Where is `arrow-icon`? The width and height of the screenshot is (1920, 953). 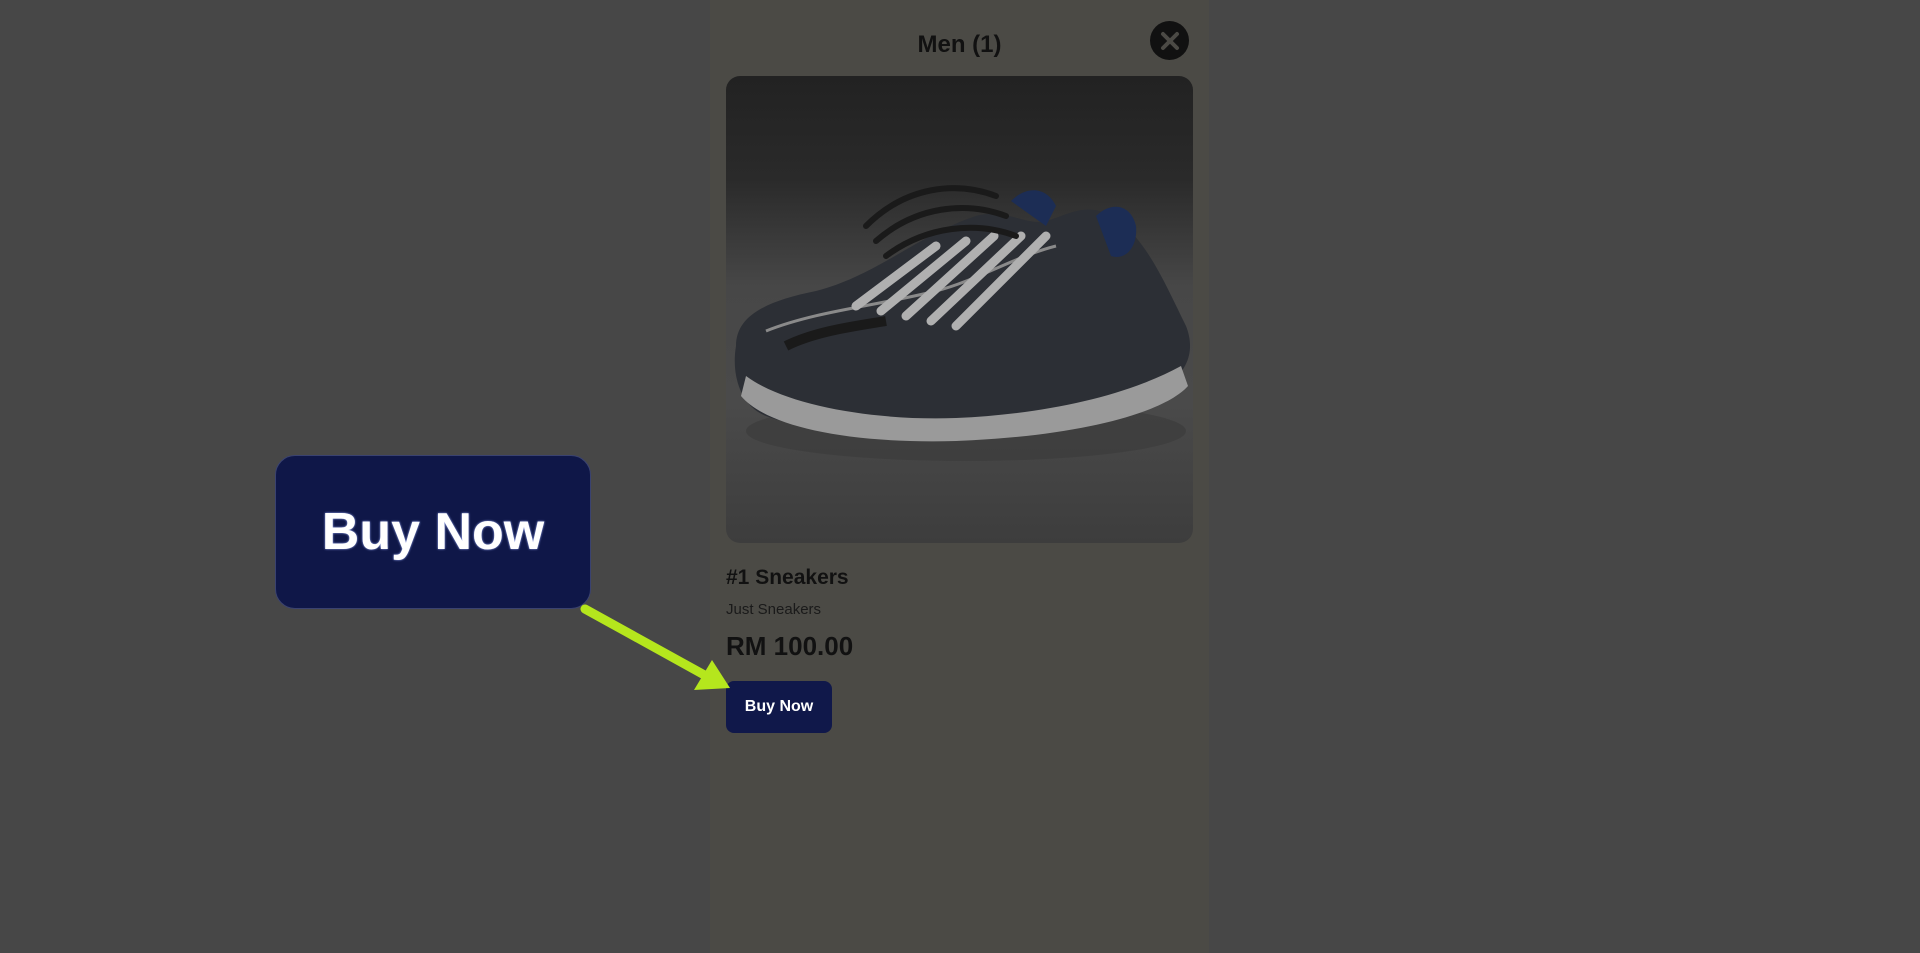
arrow-icon is located at coordinates (655, 647).